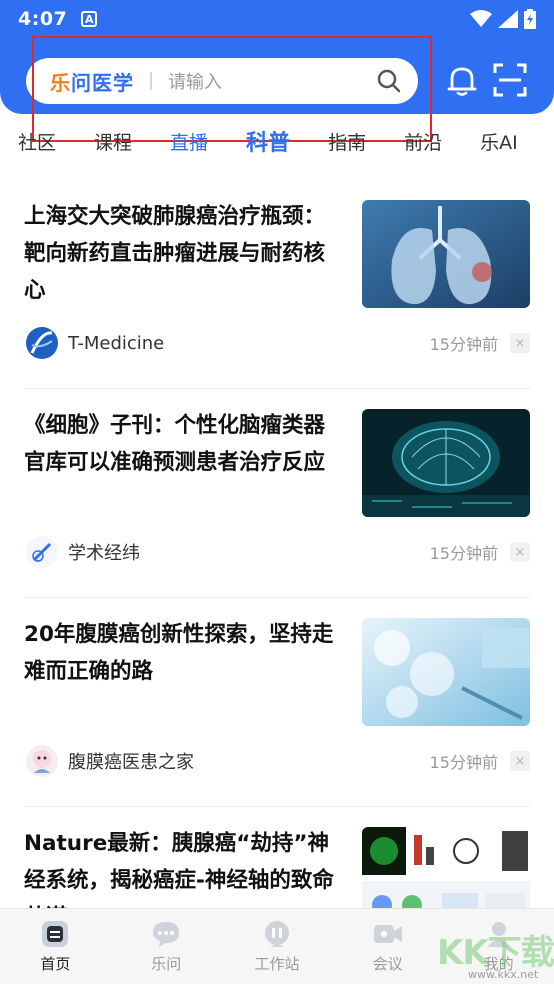 The image size is (554, 984). I want to click on workstation-icon, so click(277, 934).